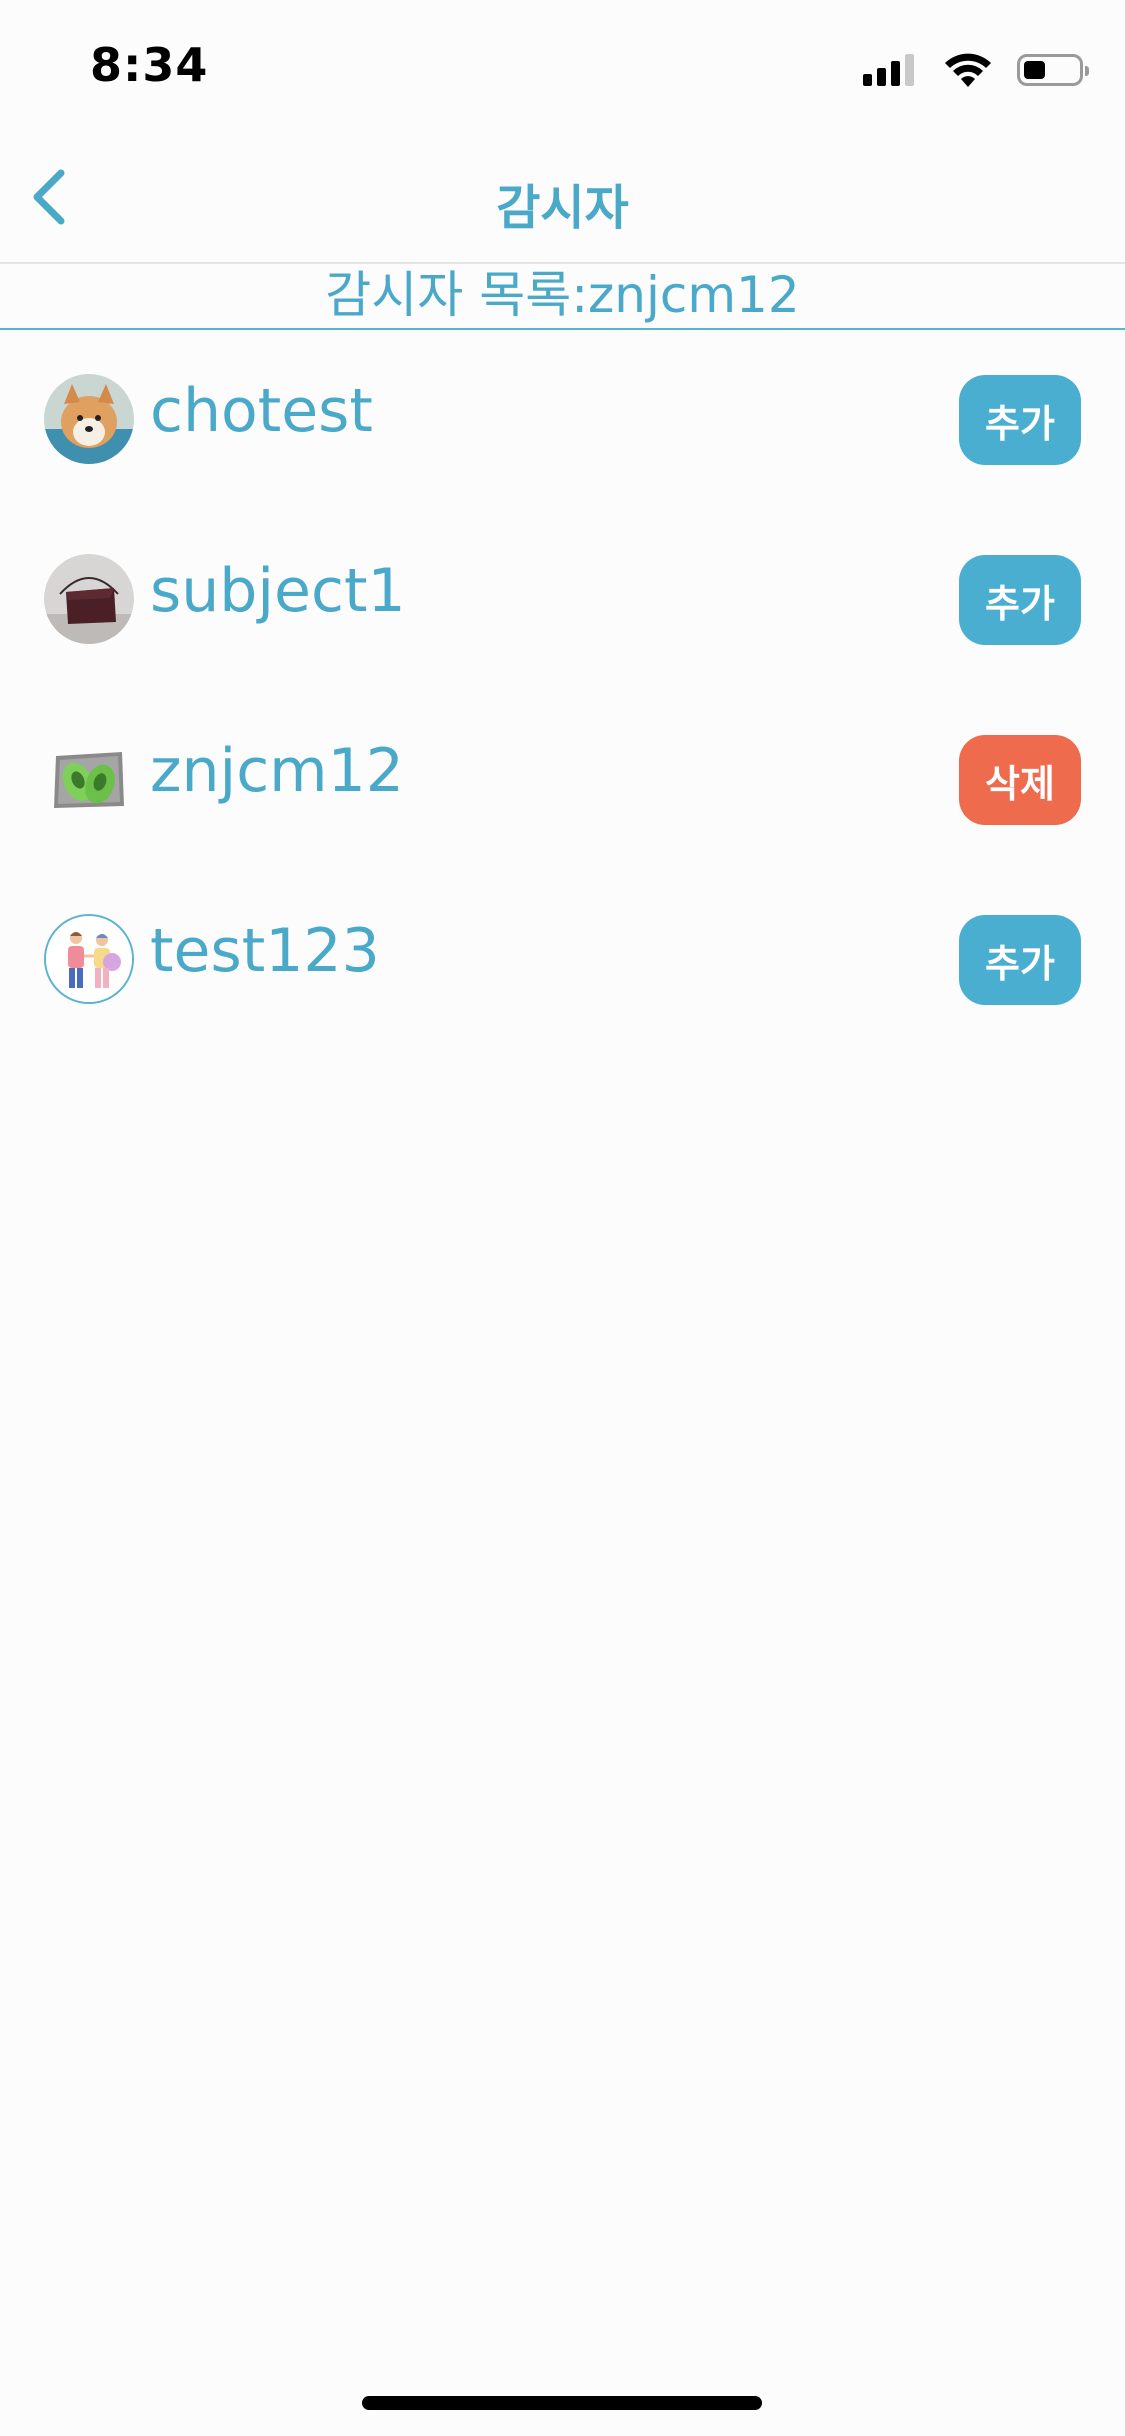 Image resolution: width=1125 pixels, height=2436 pixels. I want to click on username: chotest, so click(261, 411).